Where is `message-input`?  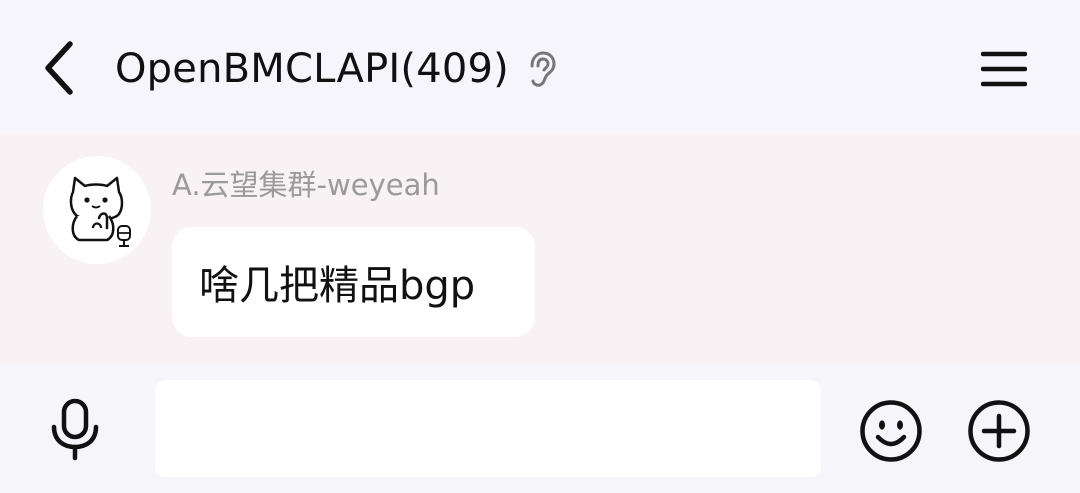 message-input is located at coordinates (488, 428).